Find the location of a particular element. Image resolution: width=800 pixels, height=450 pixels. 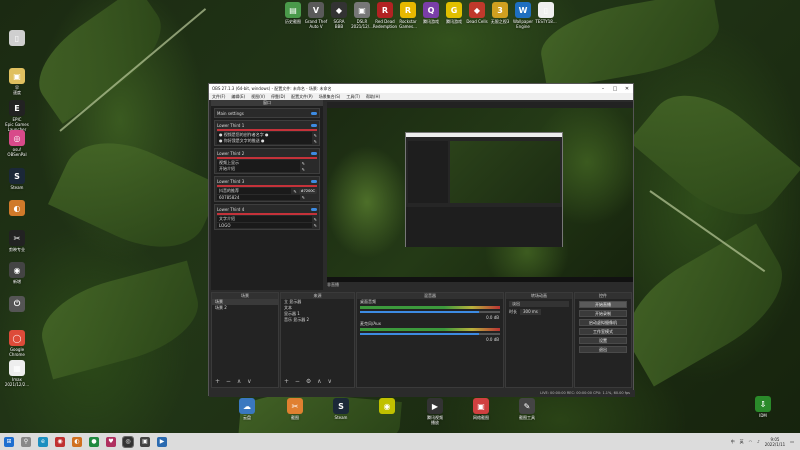

desktop-icon: EEPIC Epic Games Launcher is located at coordinates (17, 116).